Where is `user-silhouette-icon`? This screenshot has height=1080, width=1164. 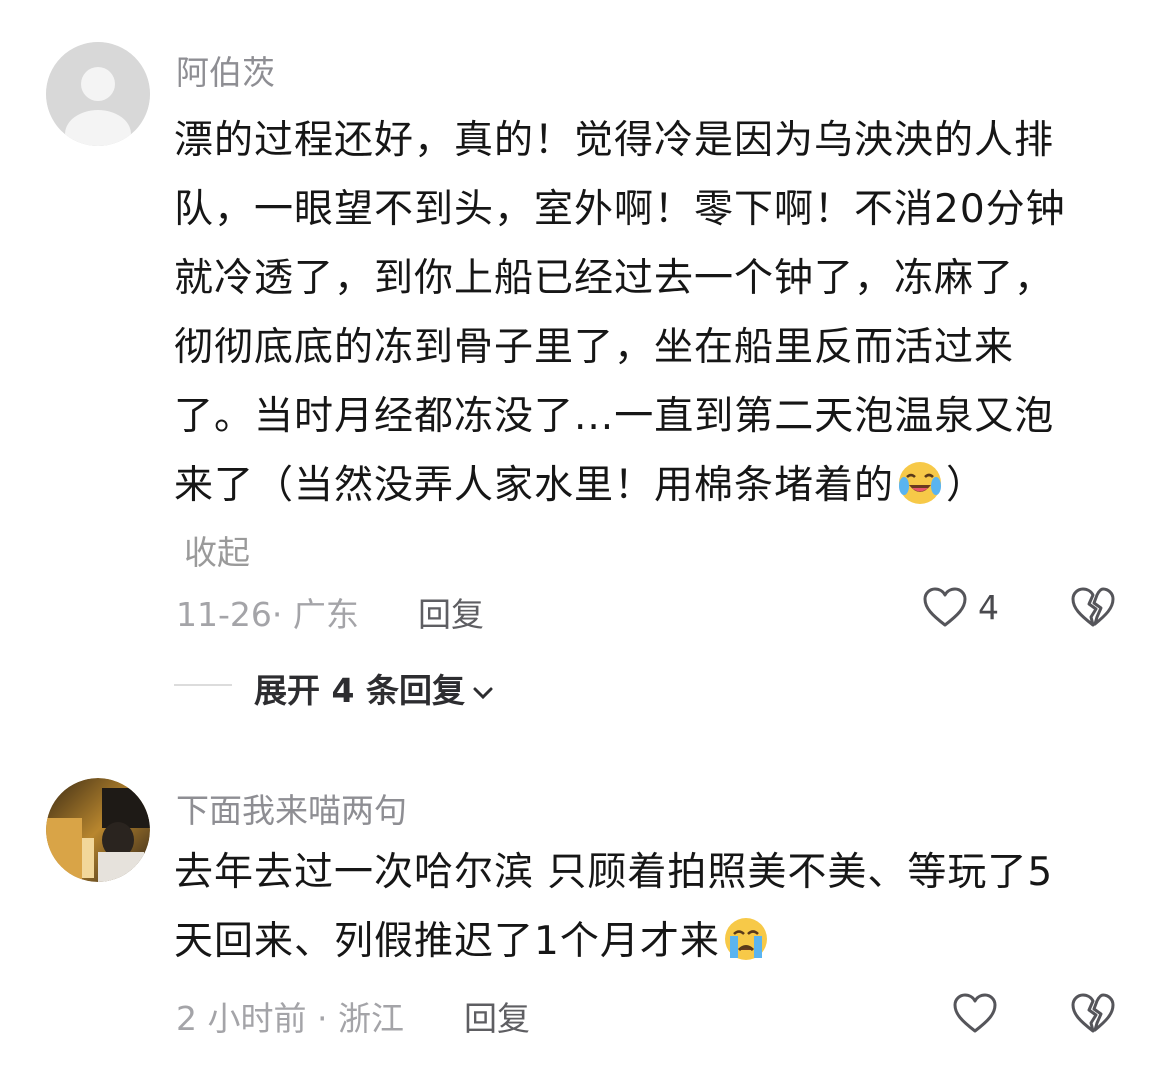 user-silhouette-icon is located at coordinates (98, 94).